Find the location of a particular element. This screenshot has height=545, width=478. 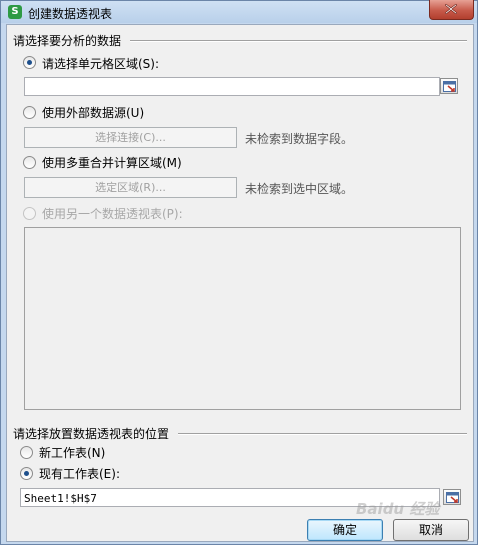

radio-new-worksheet-label: 新工作表(N) is located at coordinates (72, 452).